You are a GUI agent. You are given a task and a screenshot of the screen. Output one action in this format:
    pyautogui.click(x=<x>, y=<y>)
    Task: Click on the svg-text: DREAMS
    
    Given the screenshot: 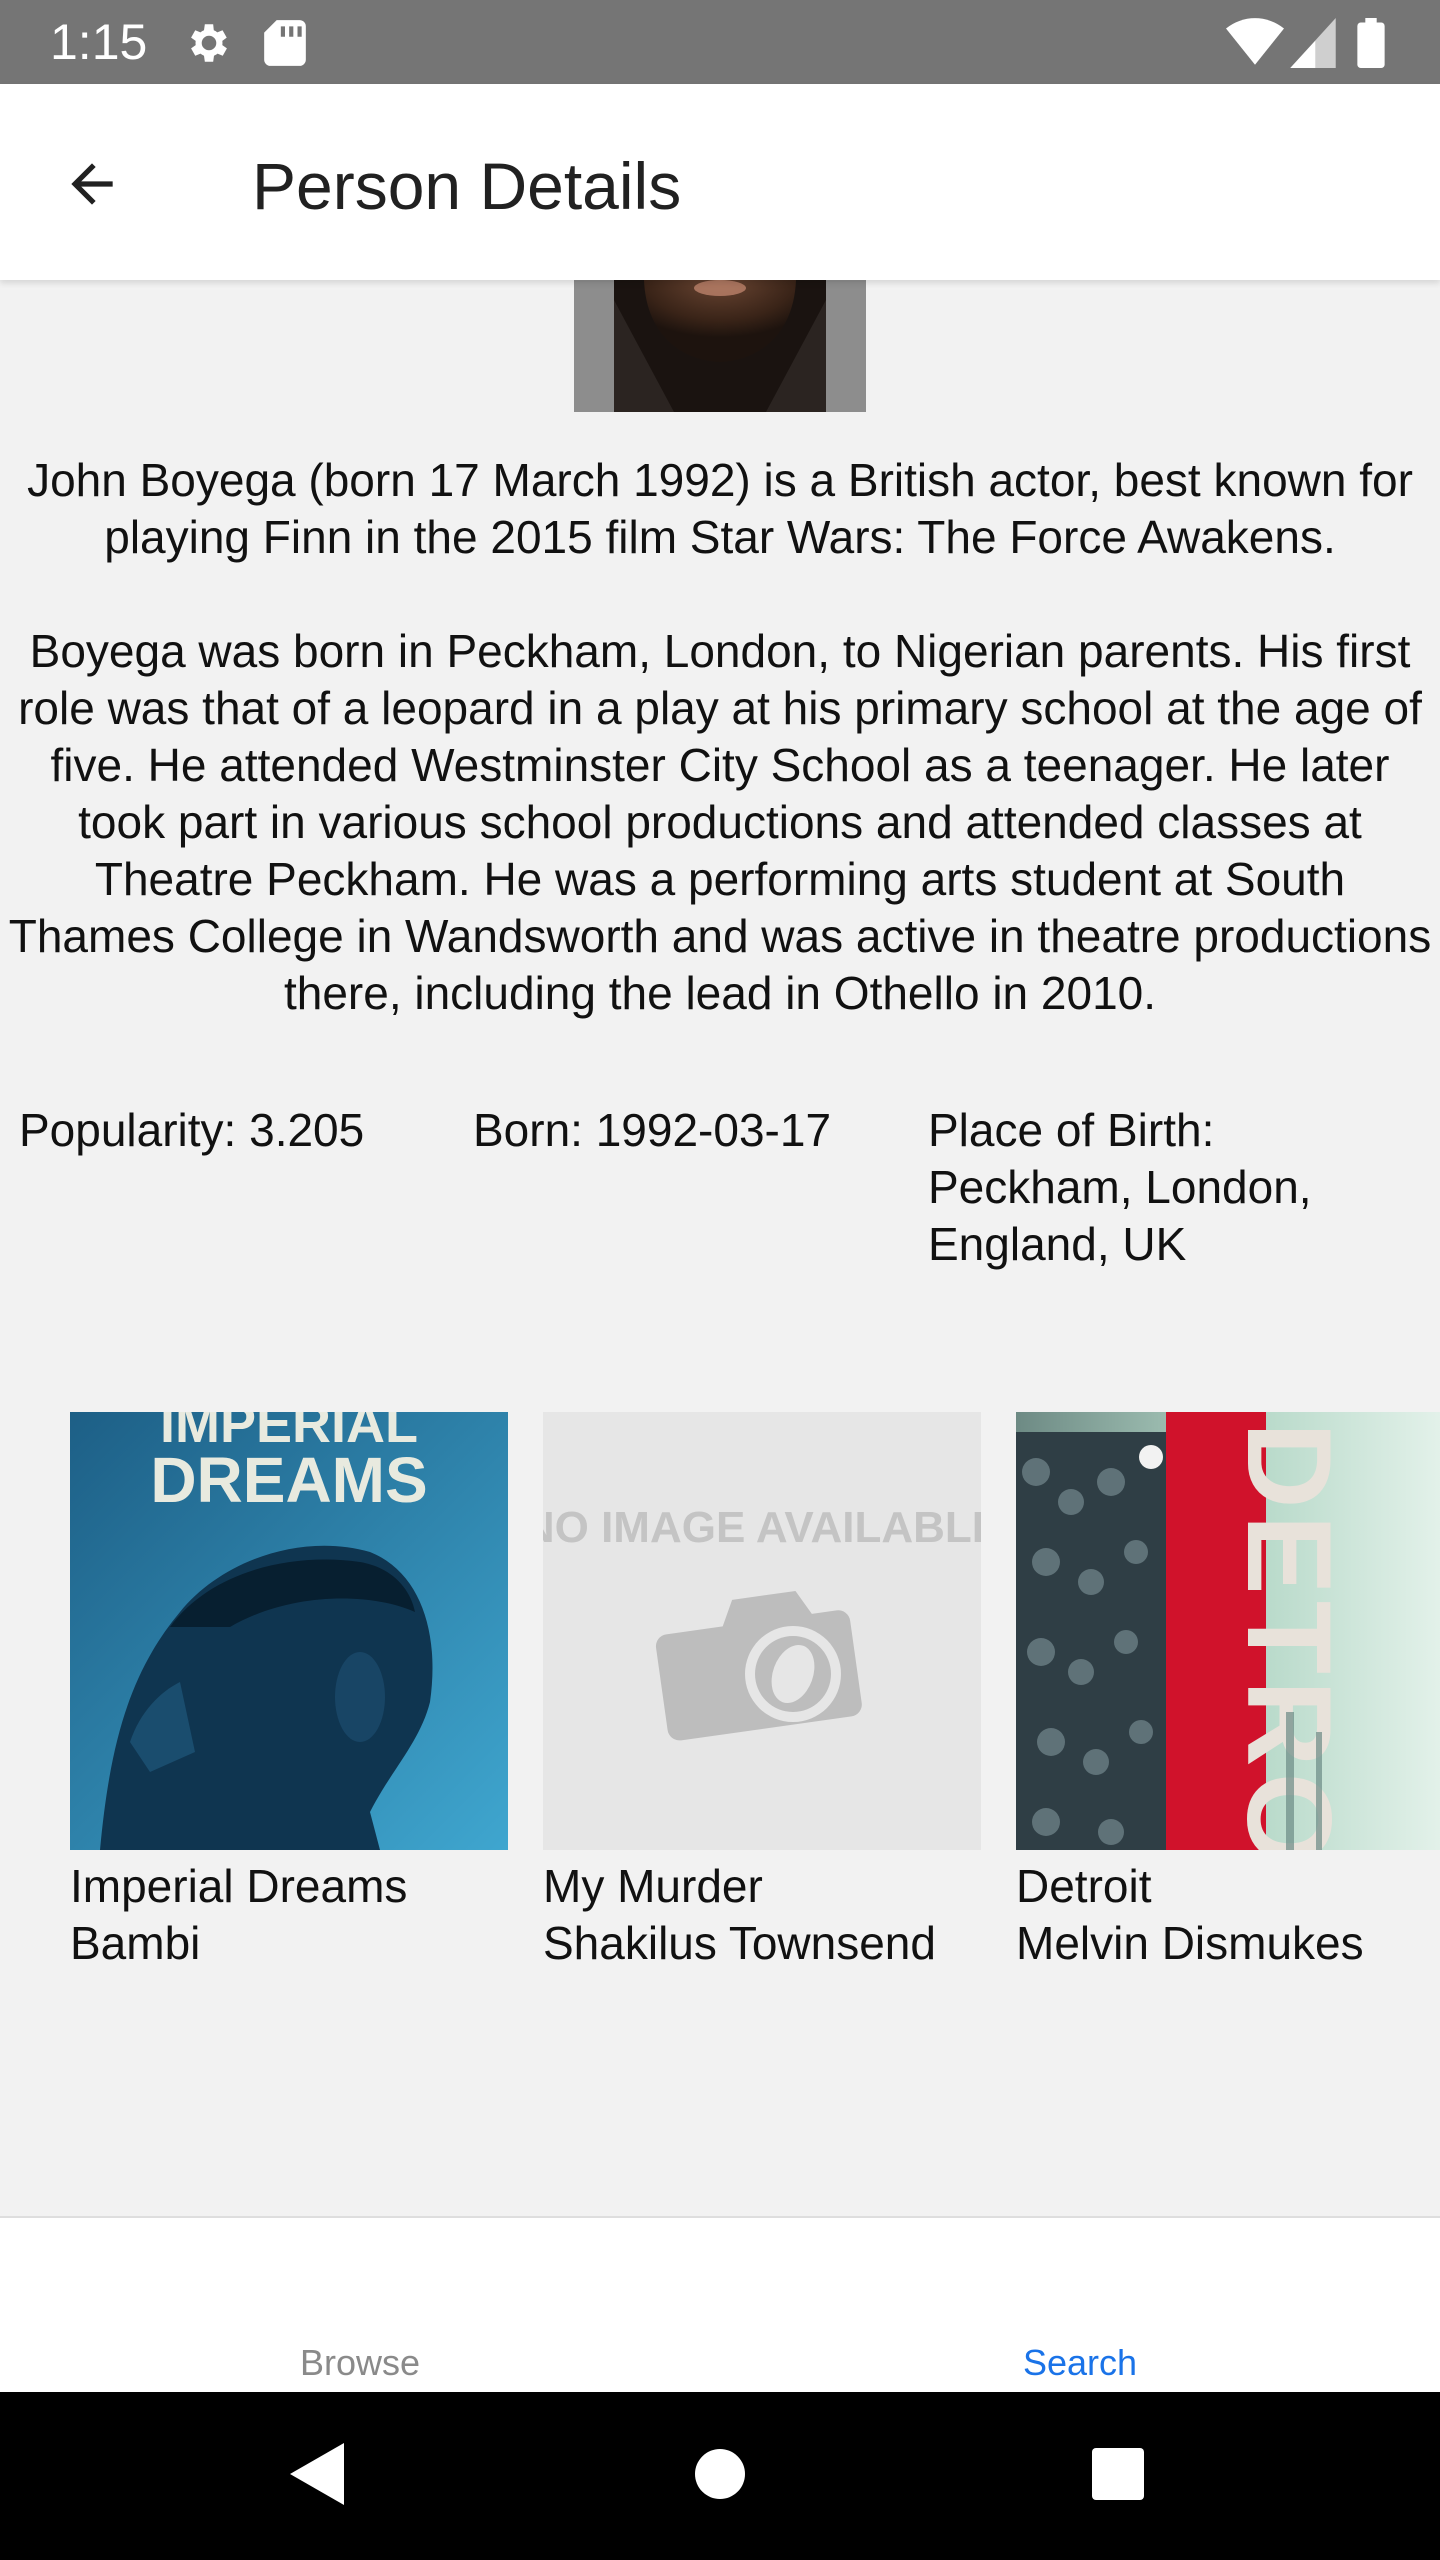 What is the action you would take?
    pyautogui.click(x=288, y=1480)
    